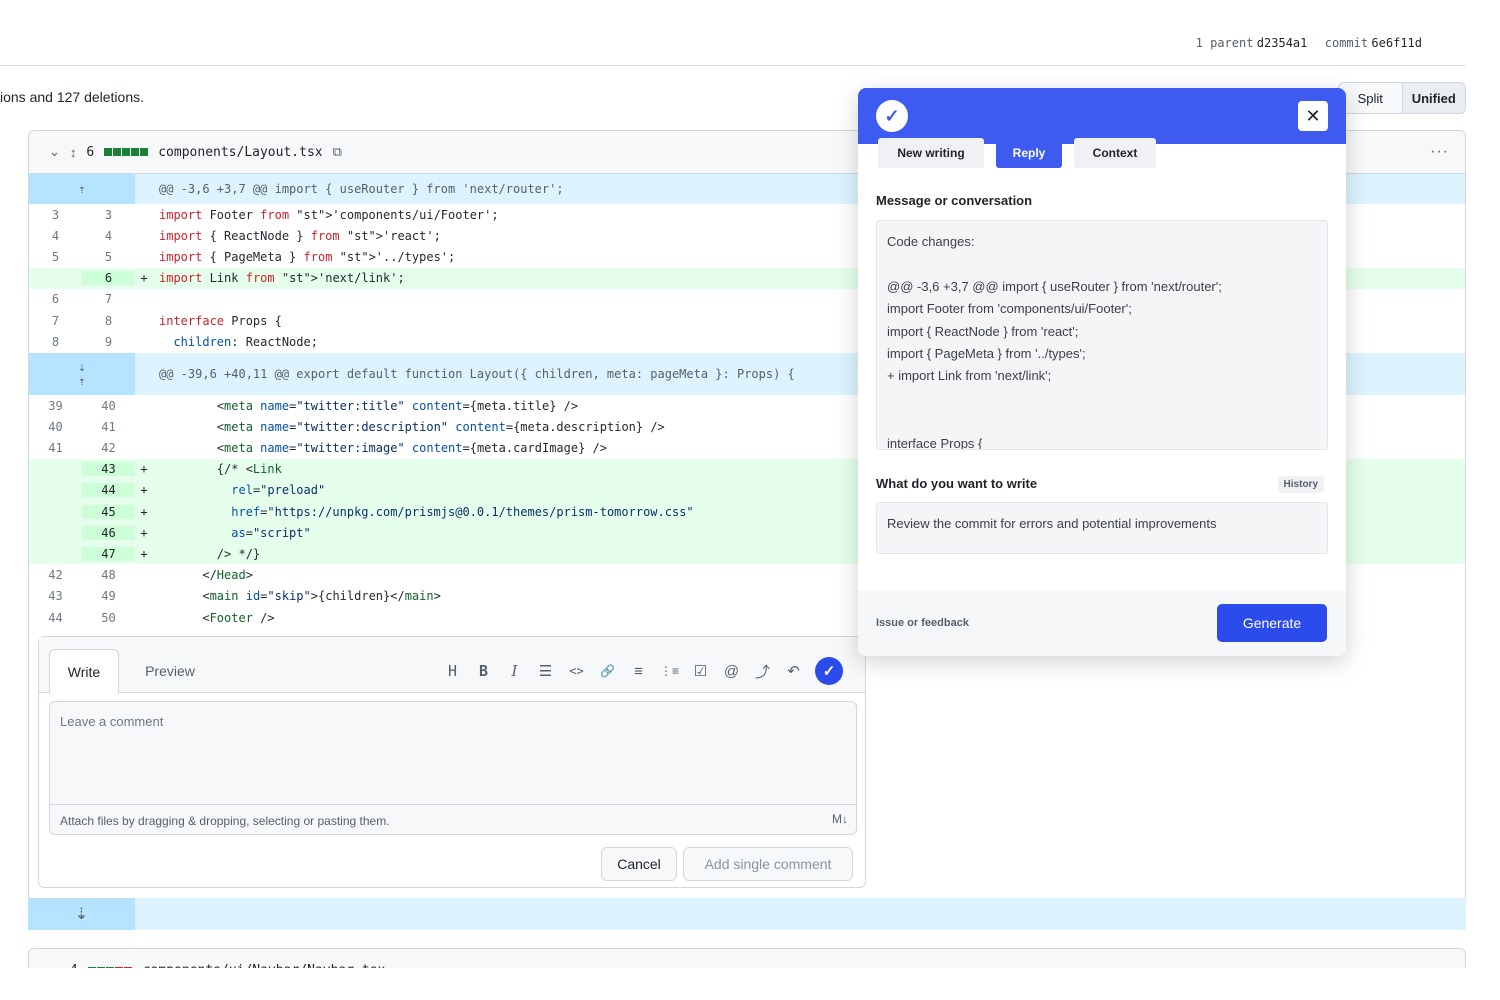  What do you see at coordinates (931, 153) in the screenshot?
I see `tab-new-writing: New writing` at bounding box center [931, 153].